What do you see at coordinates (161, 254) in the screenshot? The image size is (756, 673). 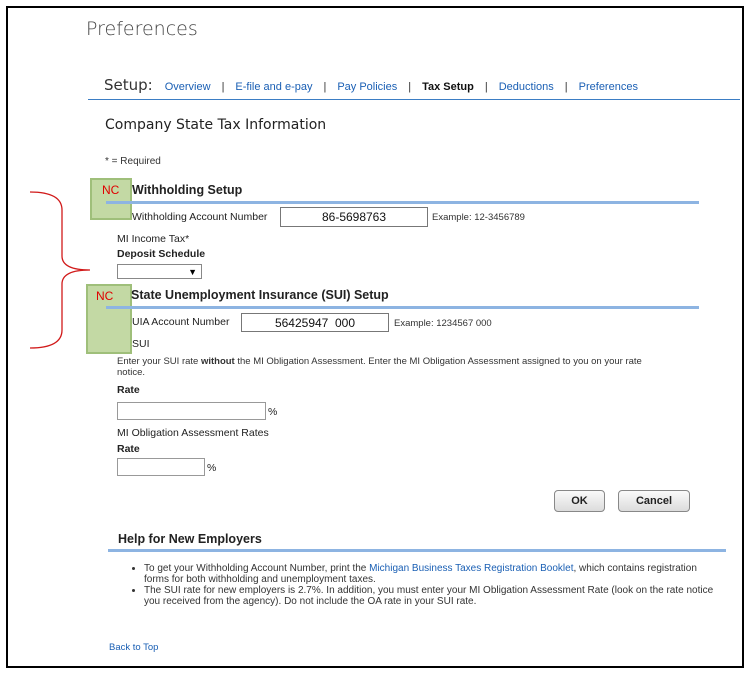 I see `deposit-schedule-label: Deposit Schedule` at bounding box center [161, 254].